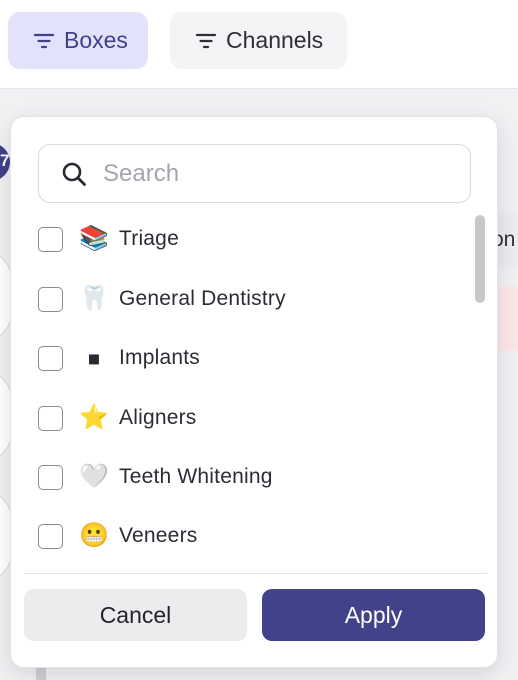 The width and height of the screenshot is (518, 680). What do you see at coordinates (241, 418) in the screenshot?
I see `list-item: ⭐ Aligners` at bounding box center [241, 418].